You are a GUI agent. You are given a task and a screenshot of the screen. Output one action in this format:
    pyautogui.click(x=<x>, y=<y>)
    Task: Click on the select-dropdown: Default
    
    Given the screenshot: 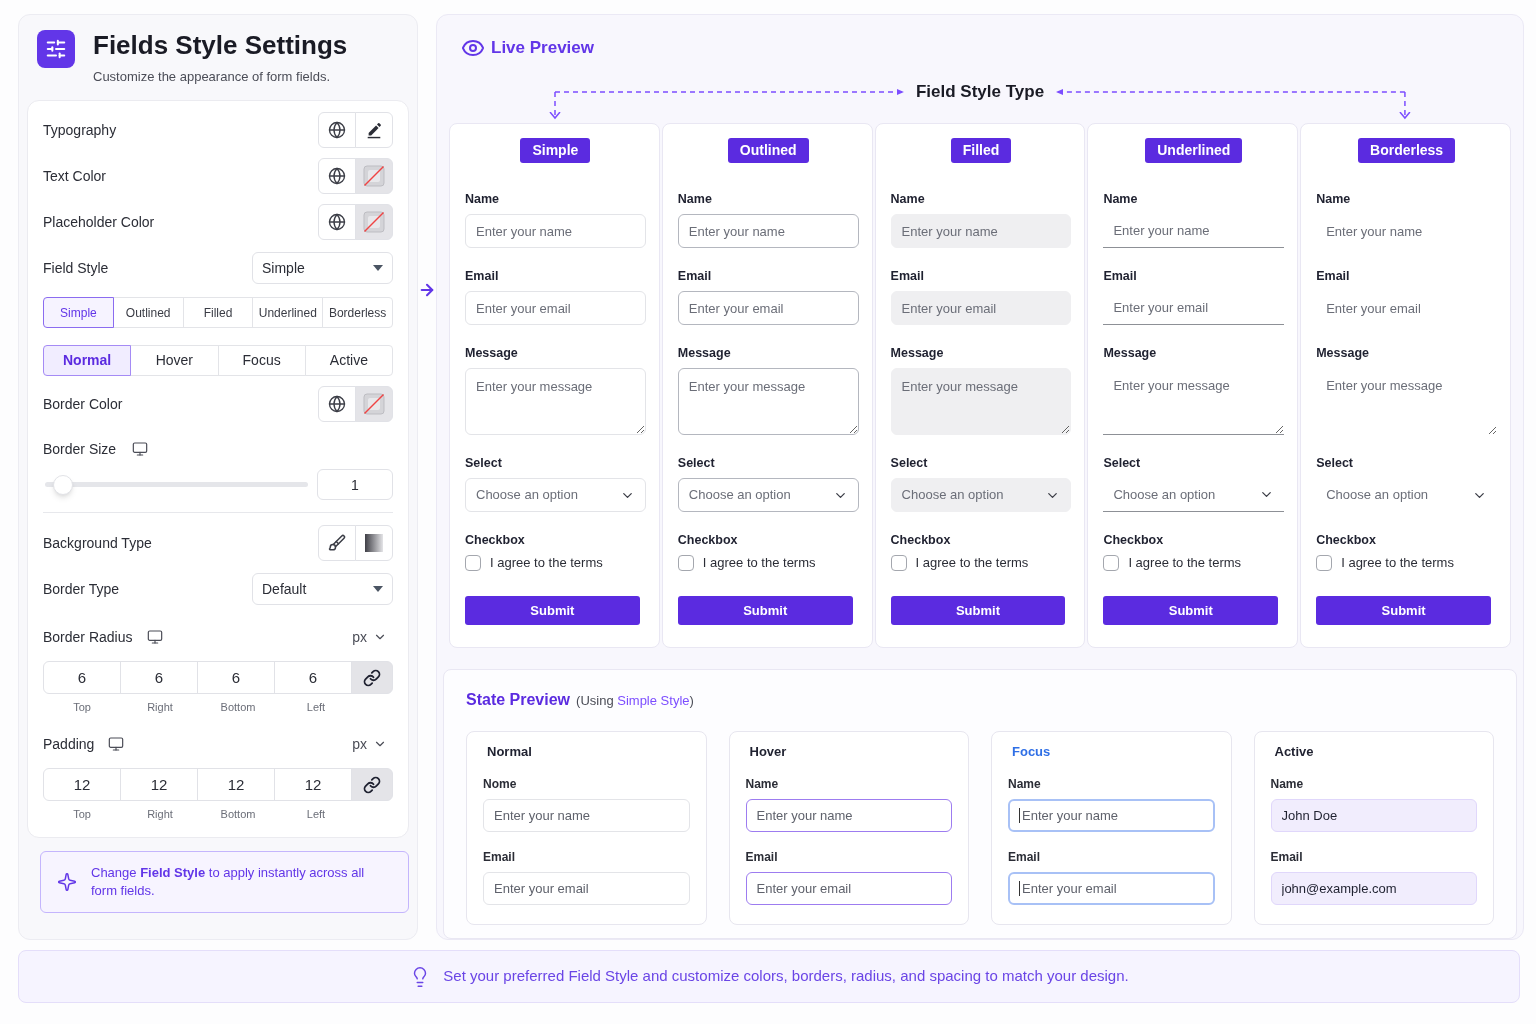 What is the action you would take?
    pyautogui.click(x=322, y=589)
    